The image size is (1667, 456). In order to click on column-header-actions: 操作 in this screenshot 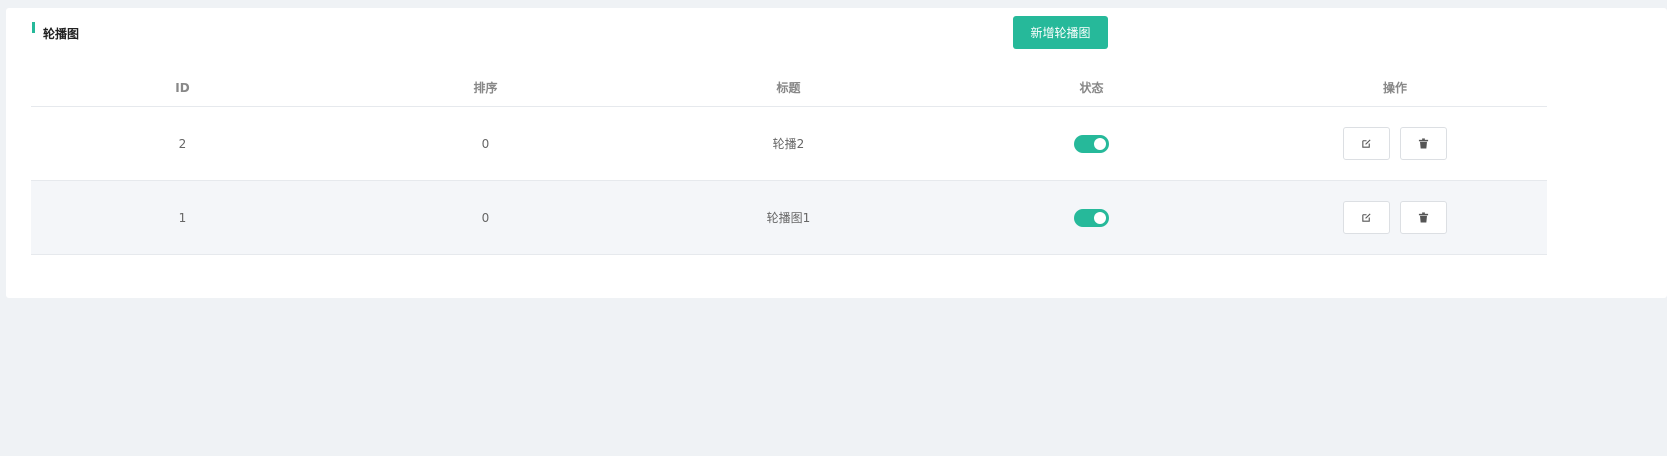, I will do `click(1394, 88)`.